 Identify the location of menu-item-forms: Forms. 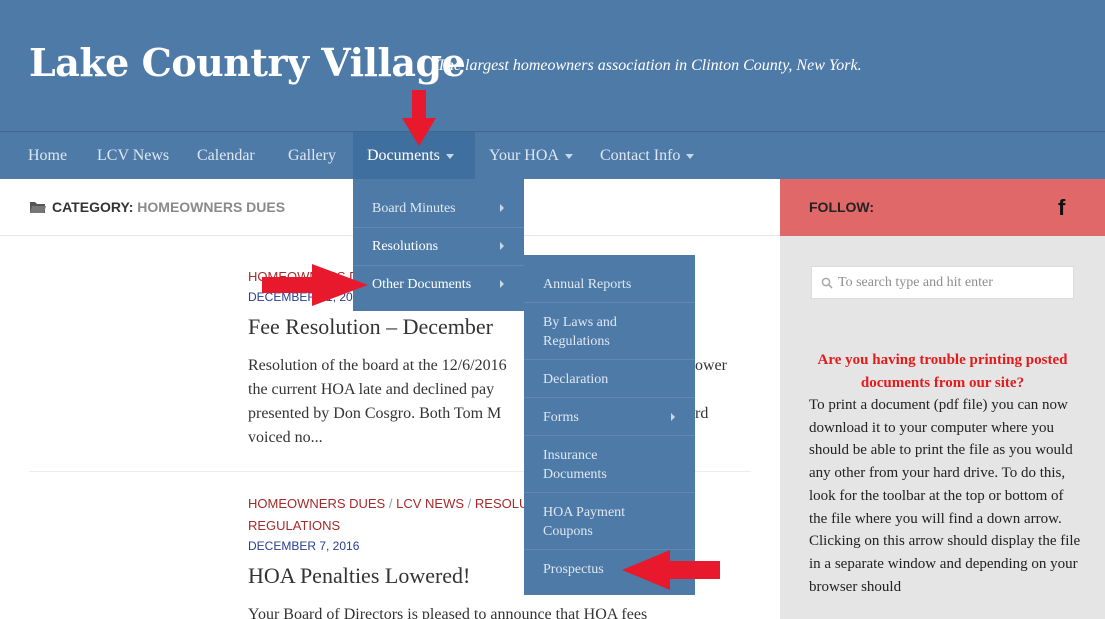
(609, 417).